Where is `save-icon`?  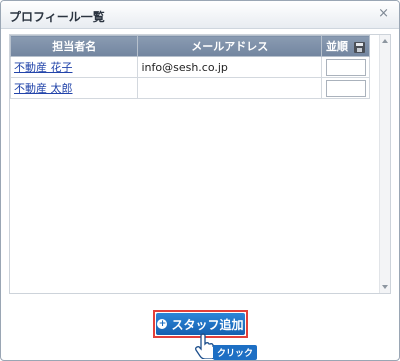 save-icon is located at coordinates (359, 47).